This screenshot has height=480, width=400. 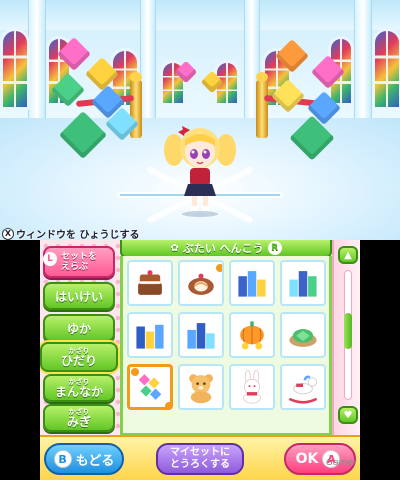 I want to click on flower-icon: ✿, so click(x=174, y=248).